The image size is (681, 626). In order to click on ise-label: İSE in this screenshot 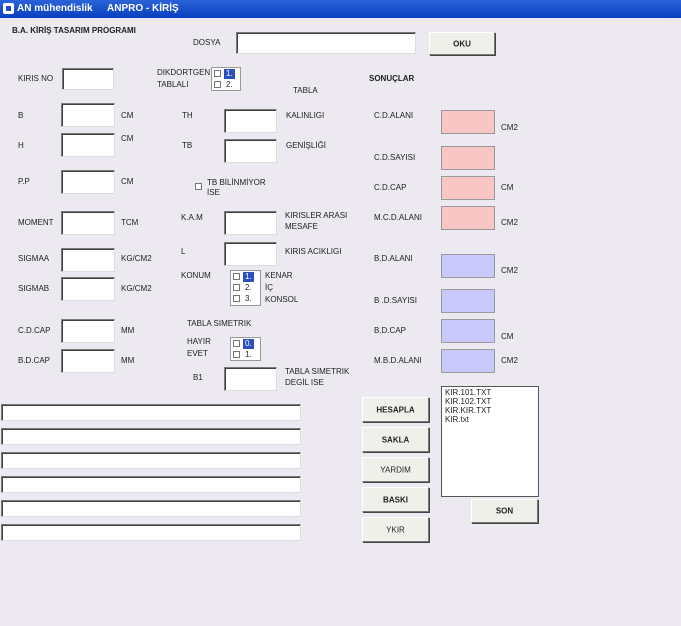, I will do `click(213, 192)`.